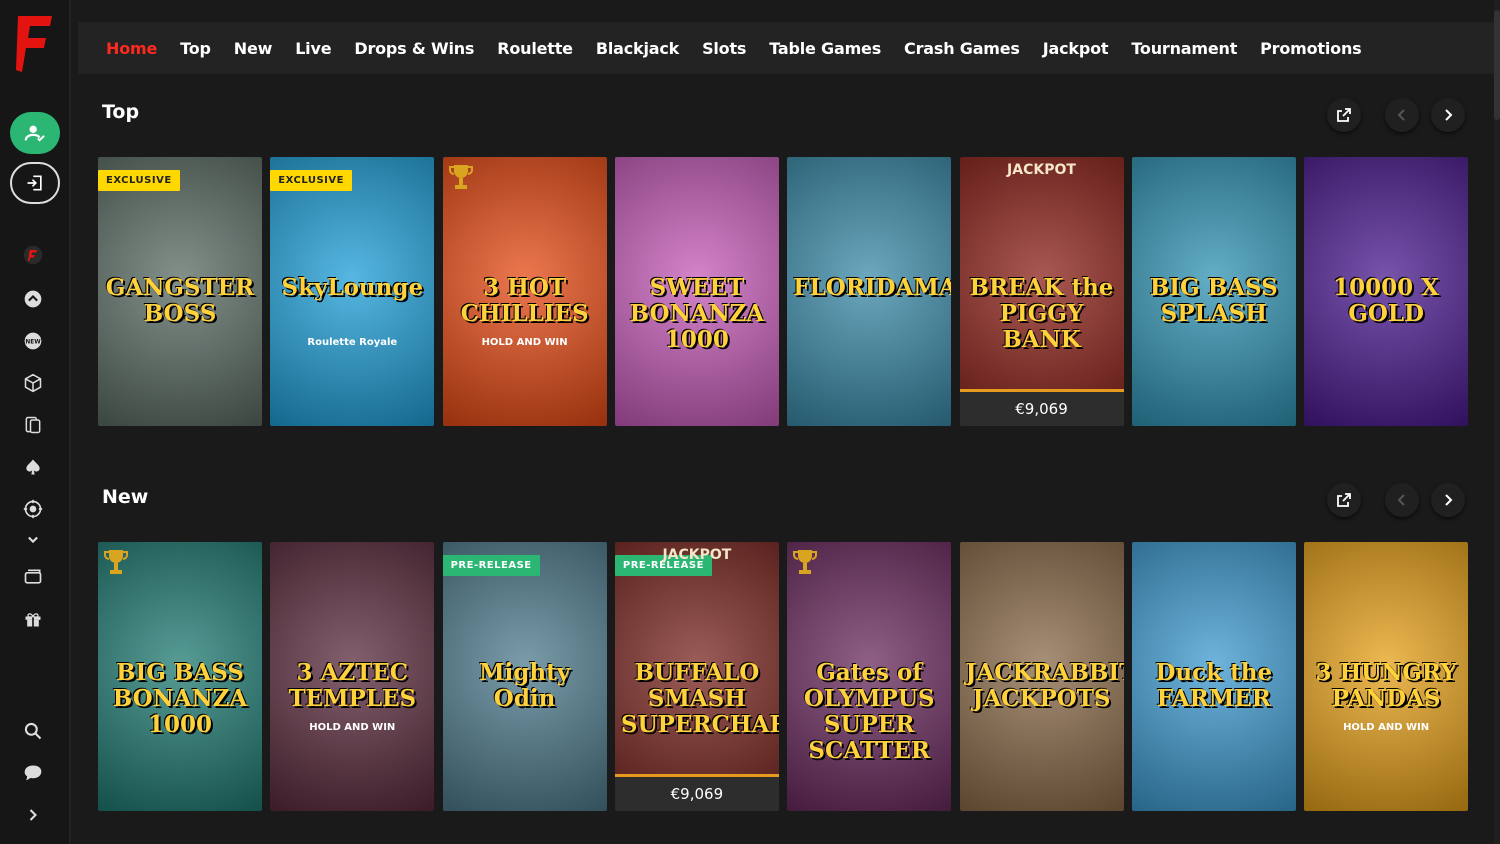 Image resolution: width=1500 pixels, height=844 pixels. I want to click on game-tile: Duck the FARMER, so click(1213, 676).